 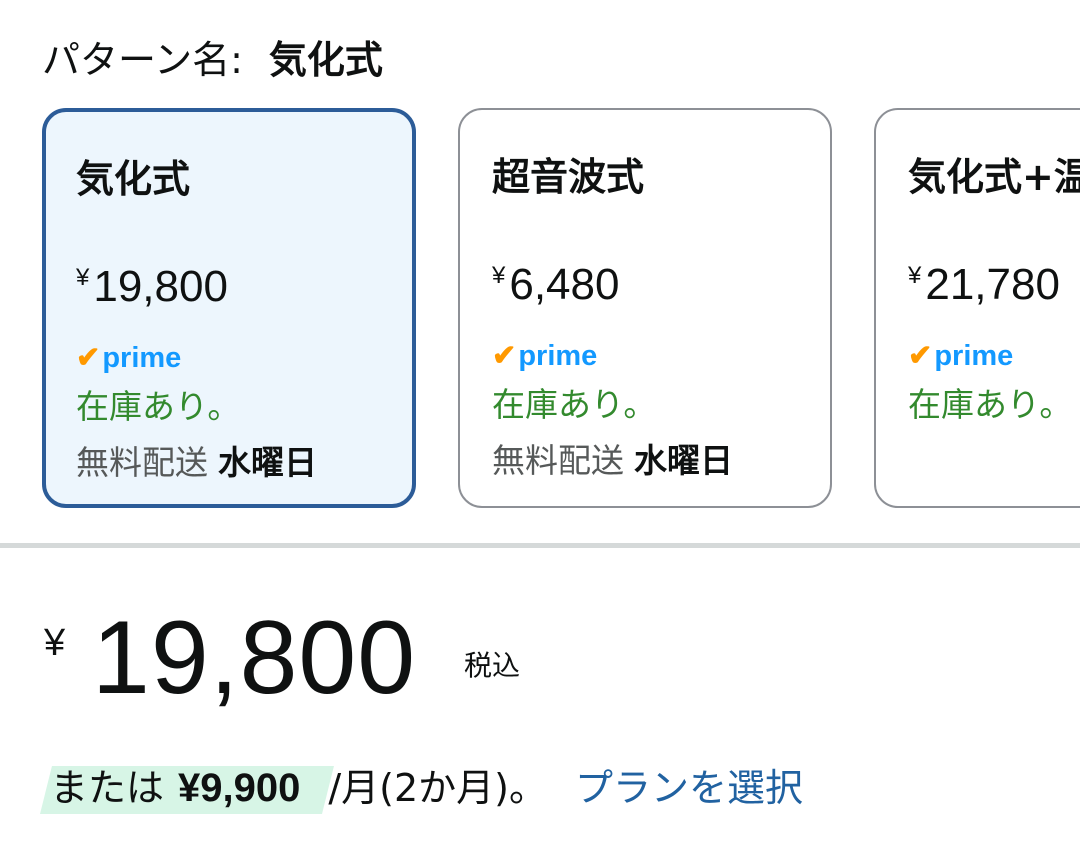 I want to click on option-title: 気化式, so click(x=133, y=179).